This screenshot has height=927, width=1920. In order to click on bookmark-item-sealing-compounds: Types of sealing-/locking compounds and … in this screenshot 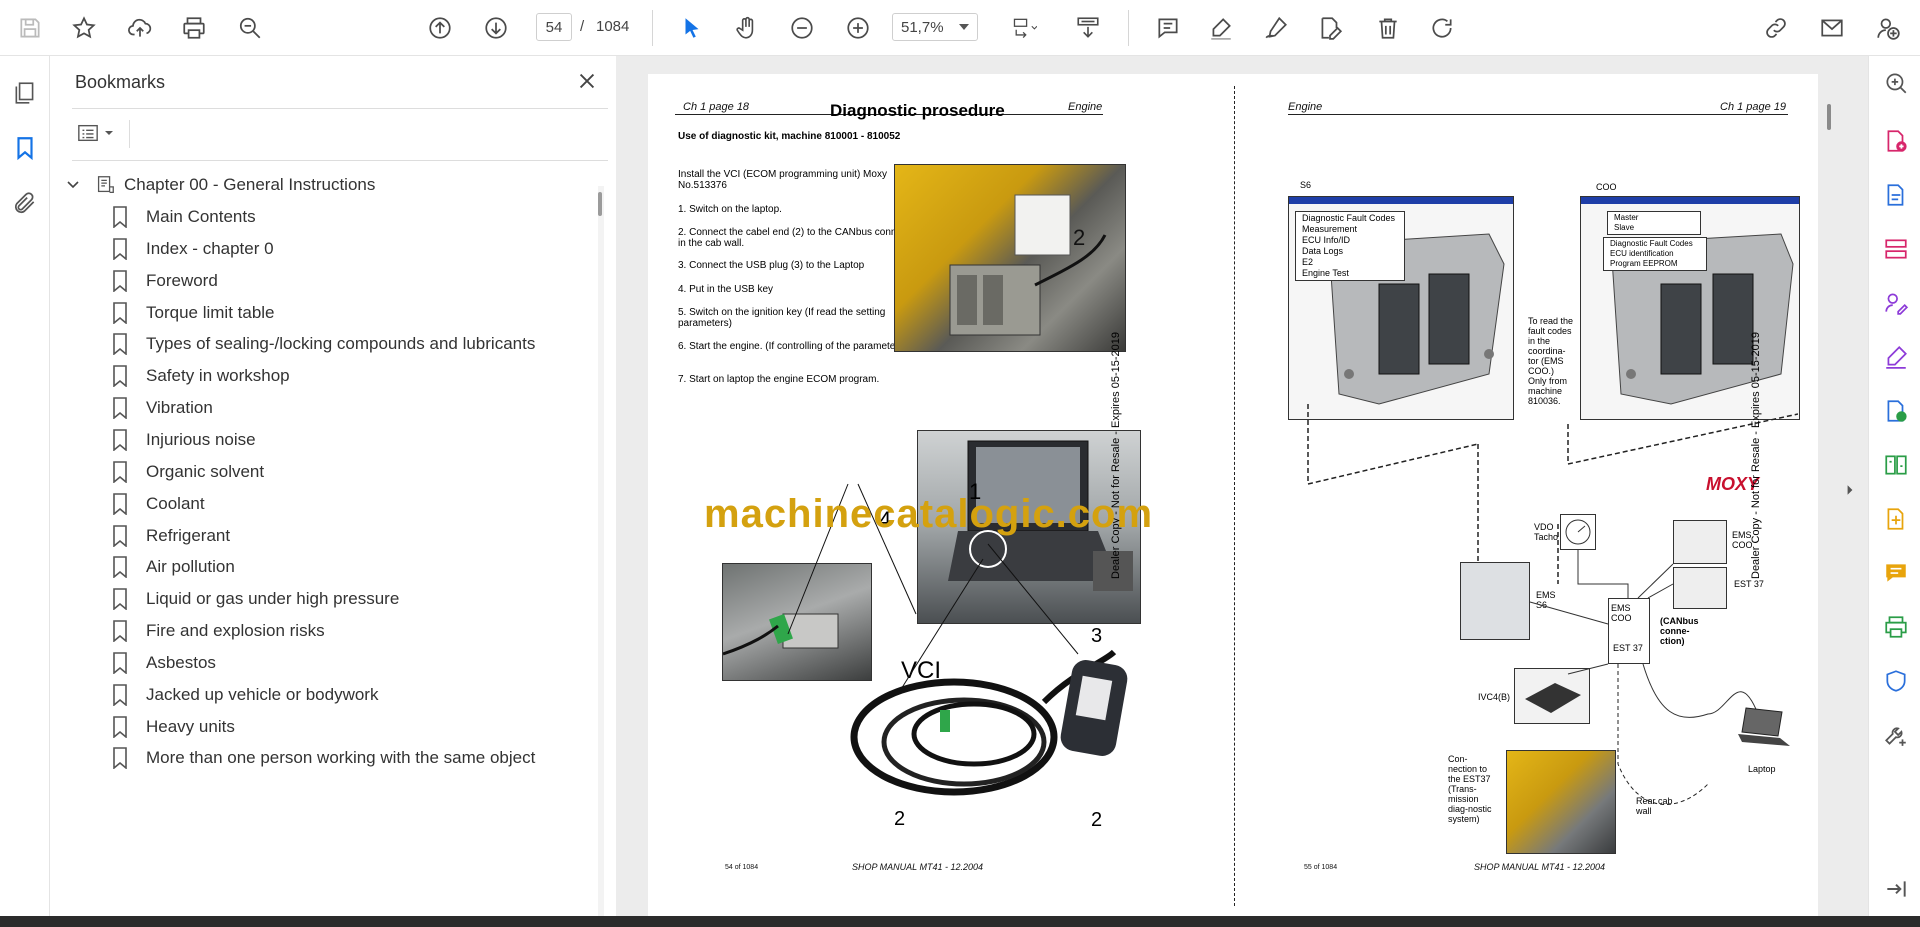, I will do `click(323, 344)`.